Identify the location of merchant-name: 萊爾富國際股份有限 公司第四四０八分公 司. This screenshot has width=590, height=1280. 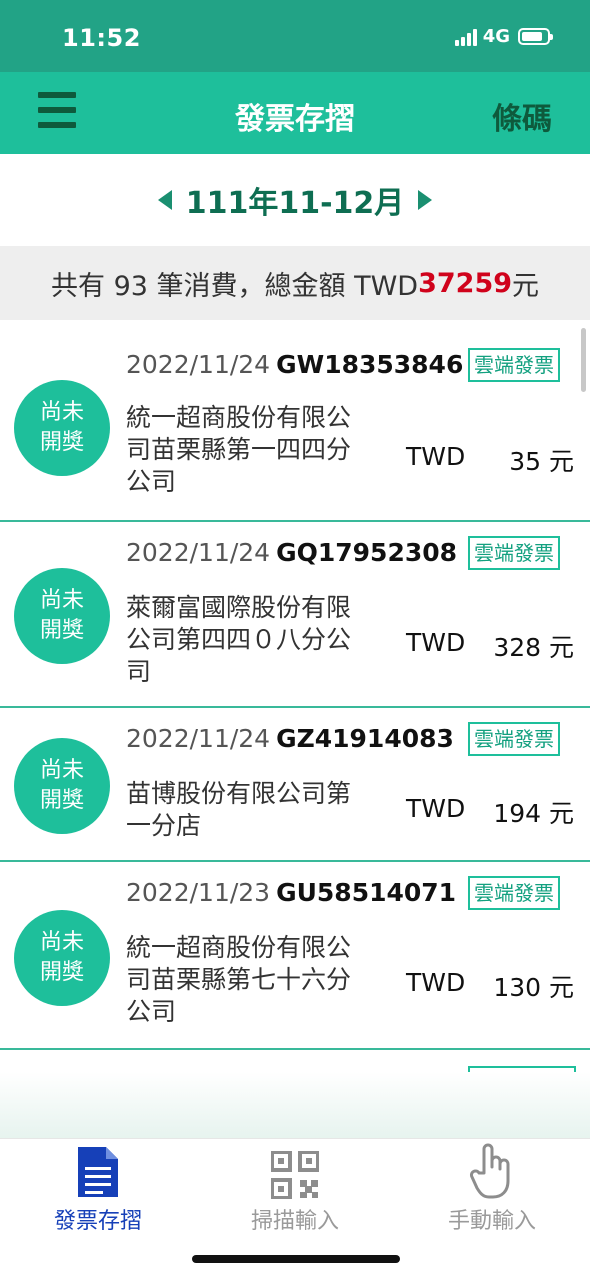
(257, 640).